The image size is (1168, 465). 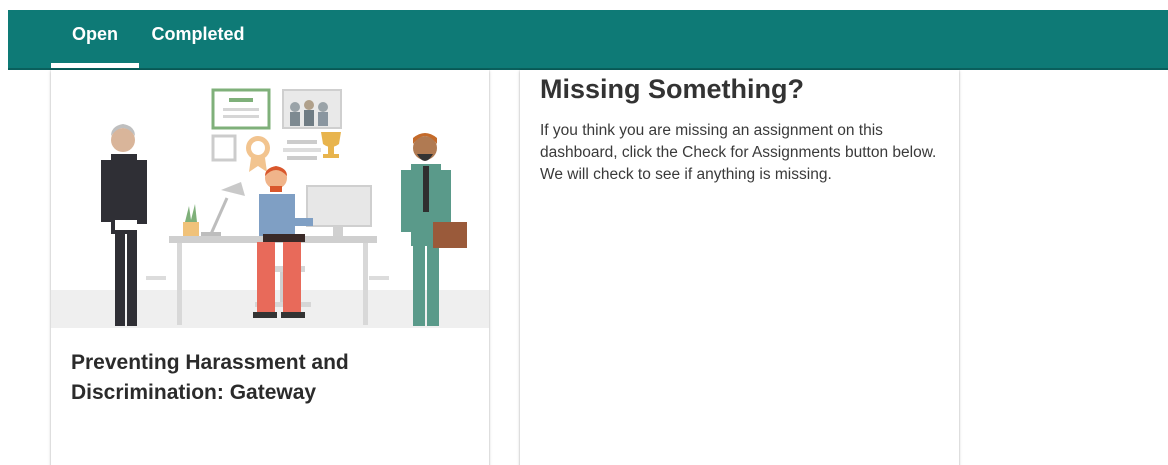 I want to click on tab-bar: Open Completed, so click(x=588, y=40).